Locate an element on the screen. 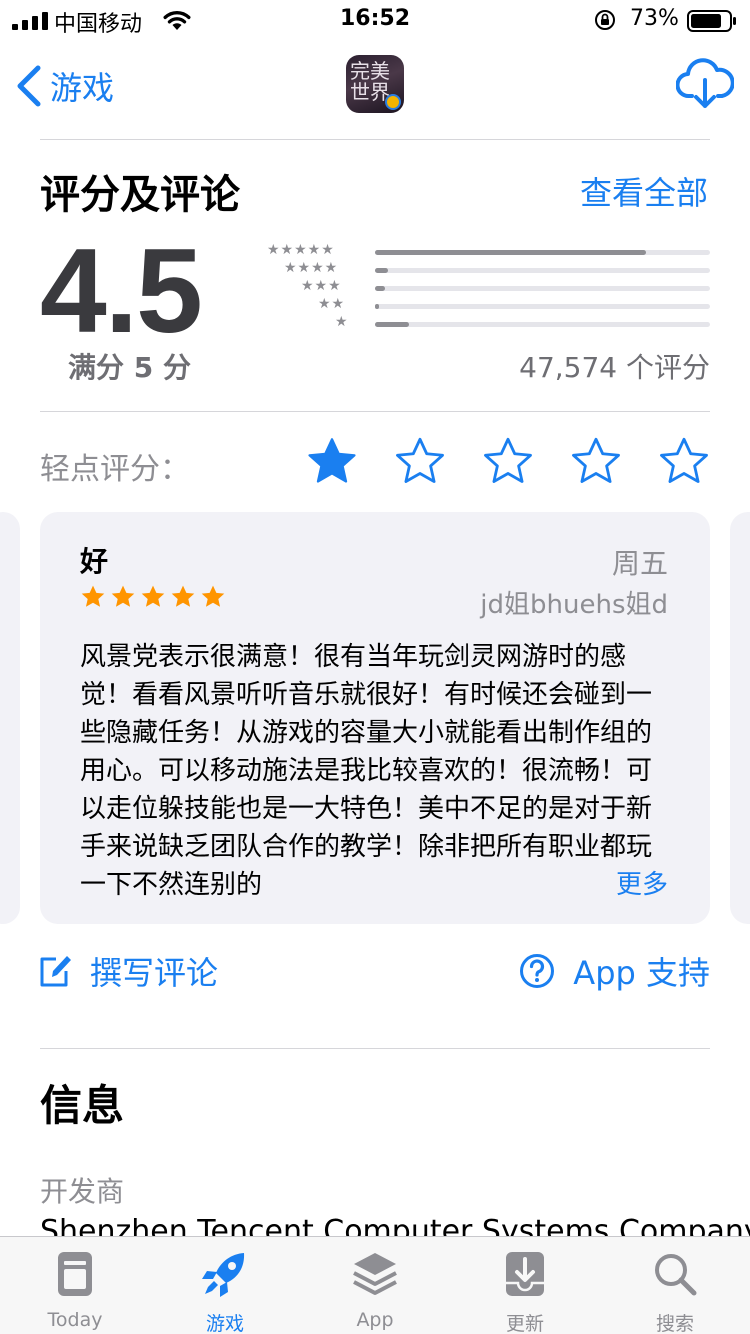  rate-star-2-icon is located at coordinates (420, 462).